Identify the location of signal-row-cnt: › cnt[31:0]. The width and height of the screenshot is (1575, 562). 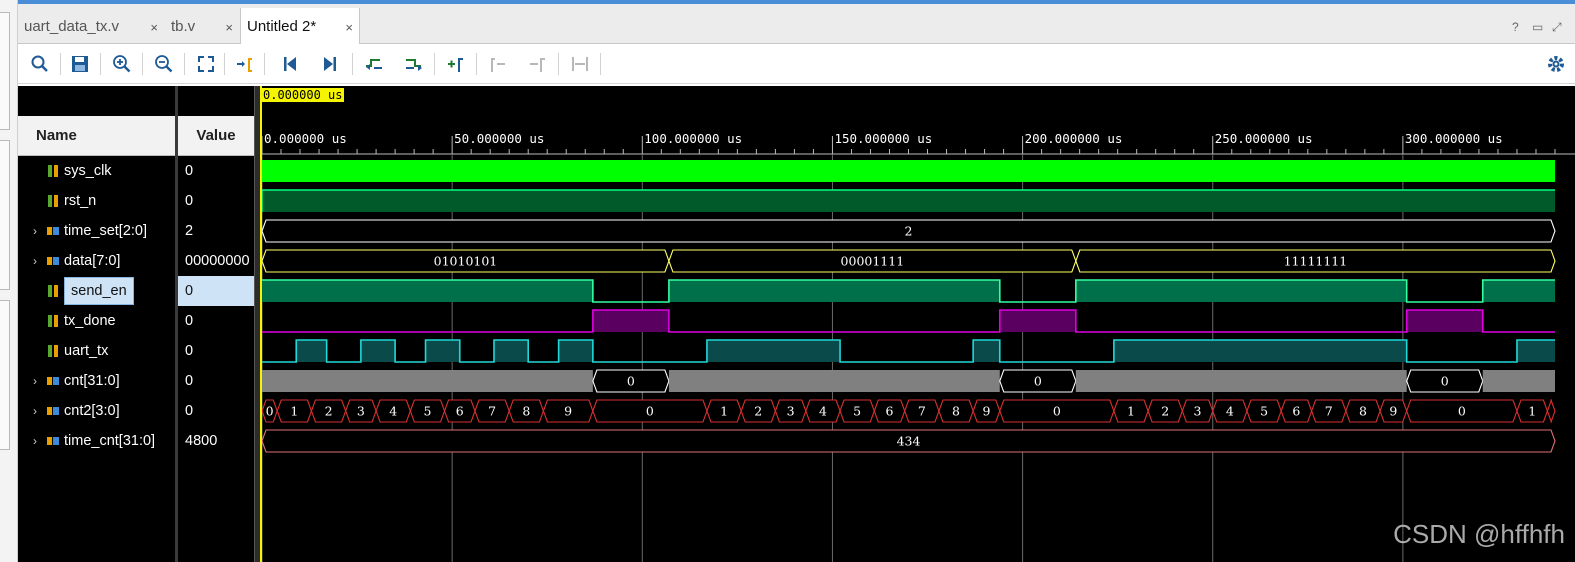
(96, 381).